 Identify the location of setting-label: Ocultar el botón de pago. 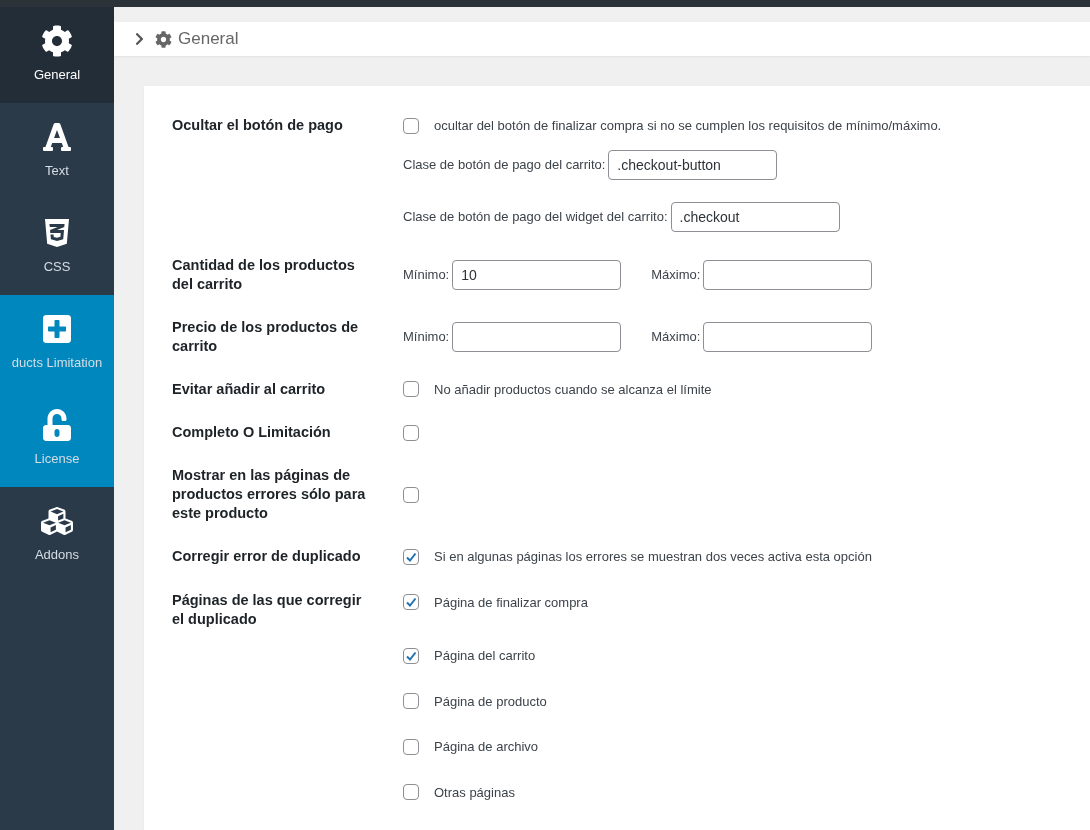
(258, 125).